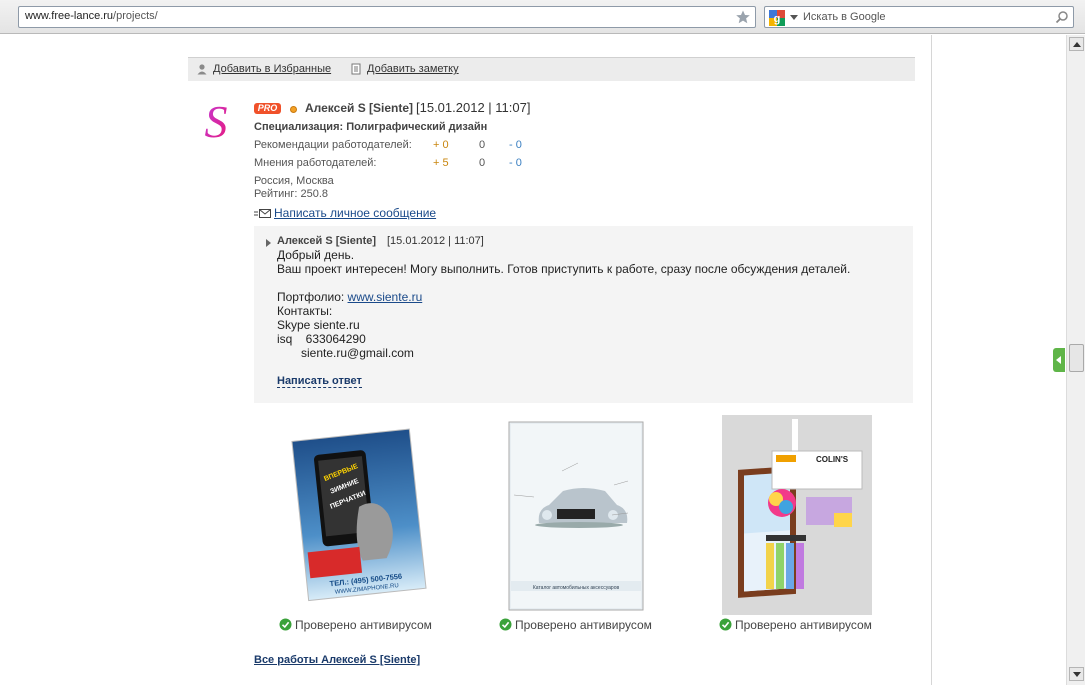  Describe the element at coordinates (832, 459) in the screenshot. I see `colins-brand: COLIN'S` at that location.